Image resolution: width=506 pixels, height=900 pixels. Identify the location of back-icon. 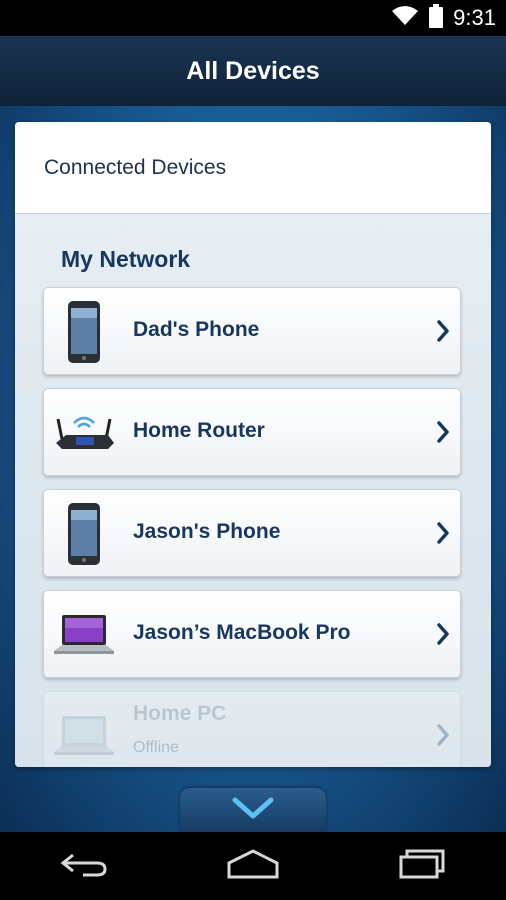
(84, 866).